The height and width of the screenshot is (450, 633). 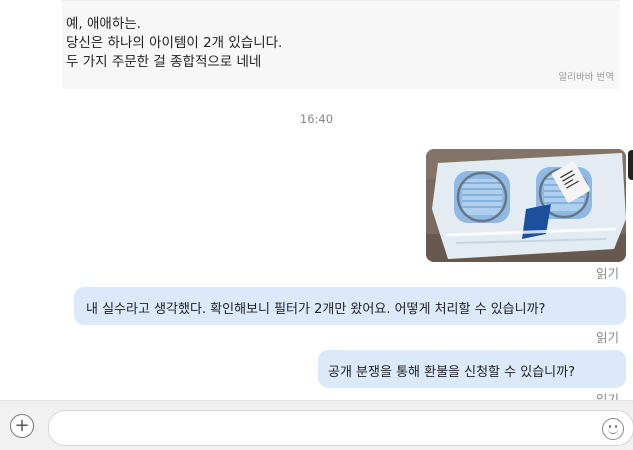 I want to click on plus-icon: +, so click(x=22, y=426).